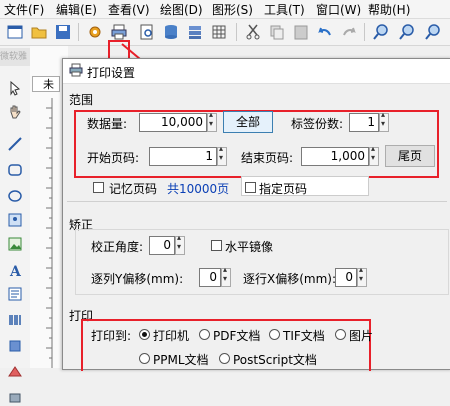  Describe the element at coordinates (381, 32) in the screenshot. I see `zoom-in-icon` at that location.